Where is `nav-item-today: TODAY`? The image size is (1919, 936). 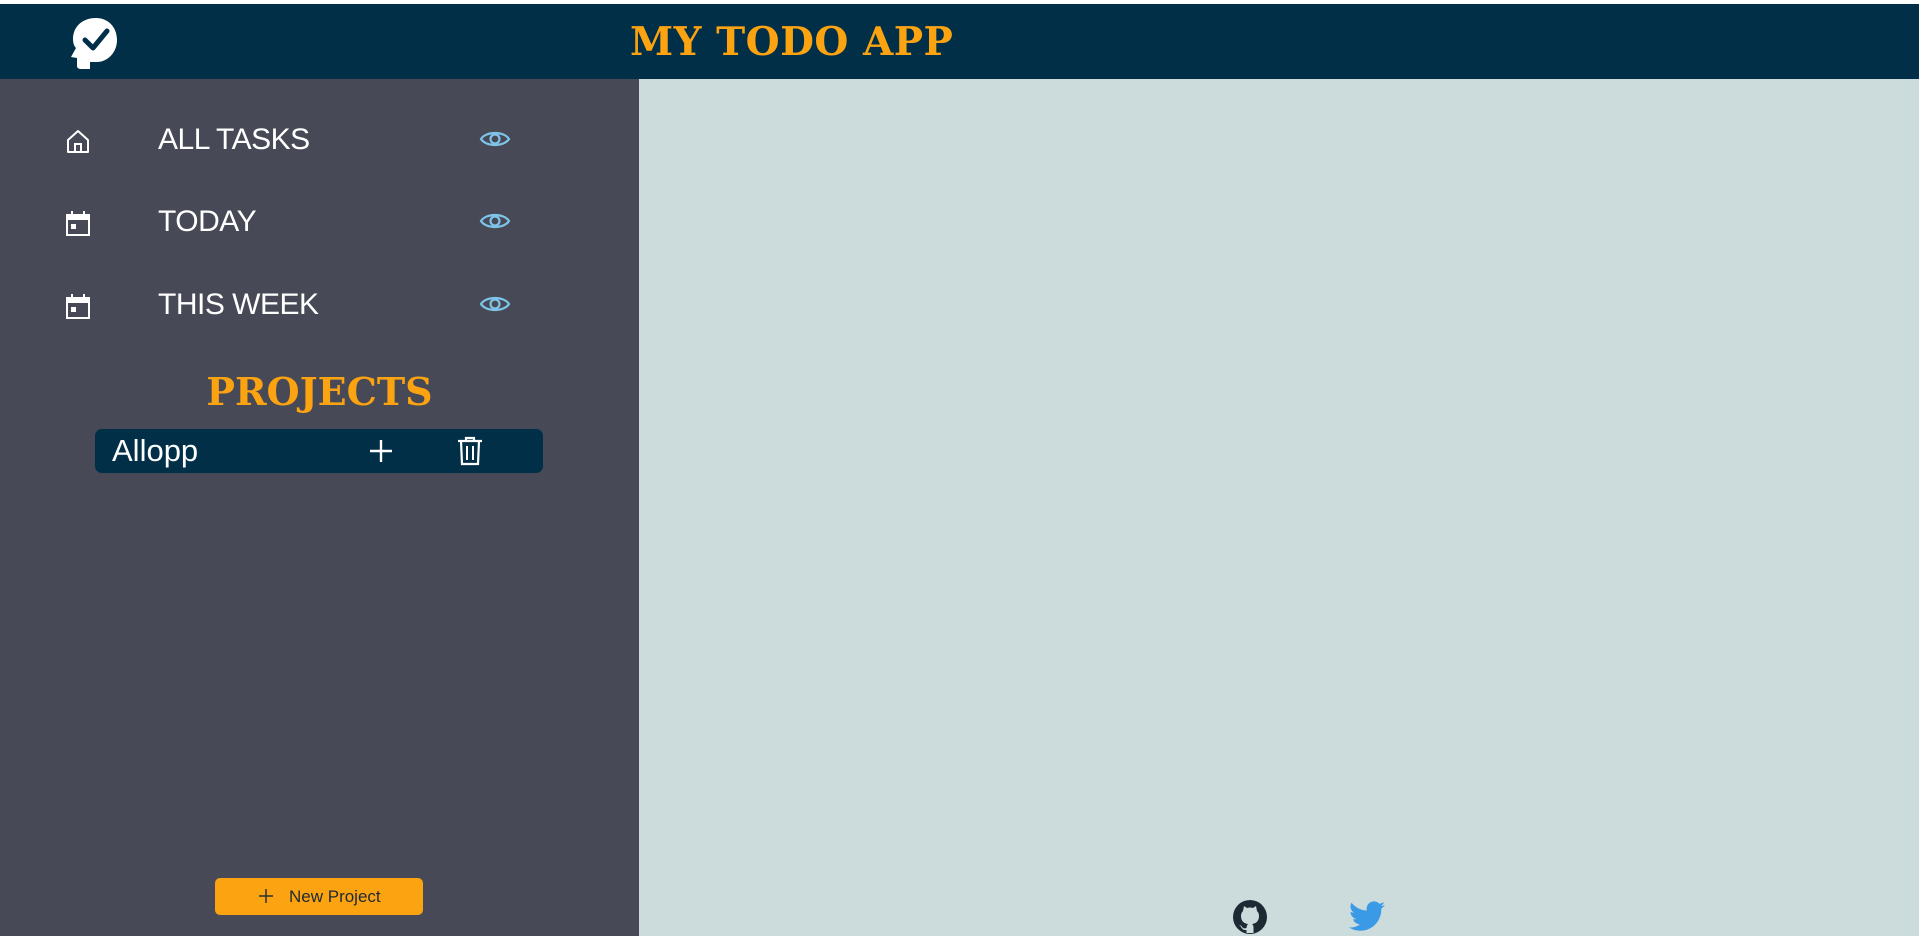
nav-item-today: TODAY is located at coordinates (319, 222).